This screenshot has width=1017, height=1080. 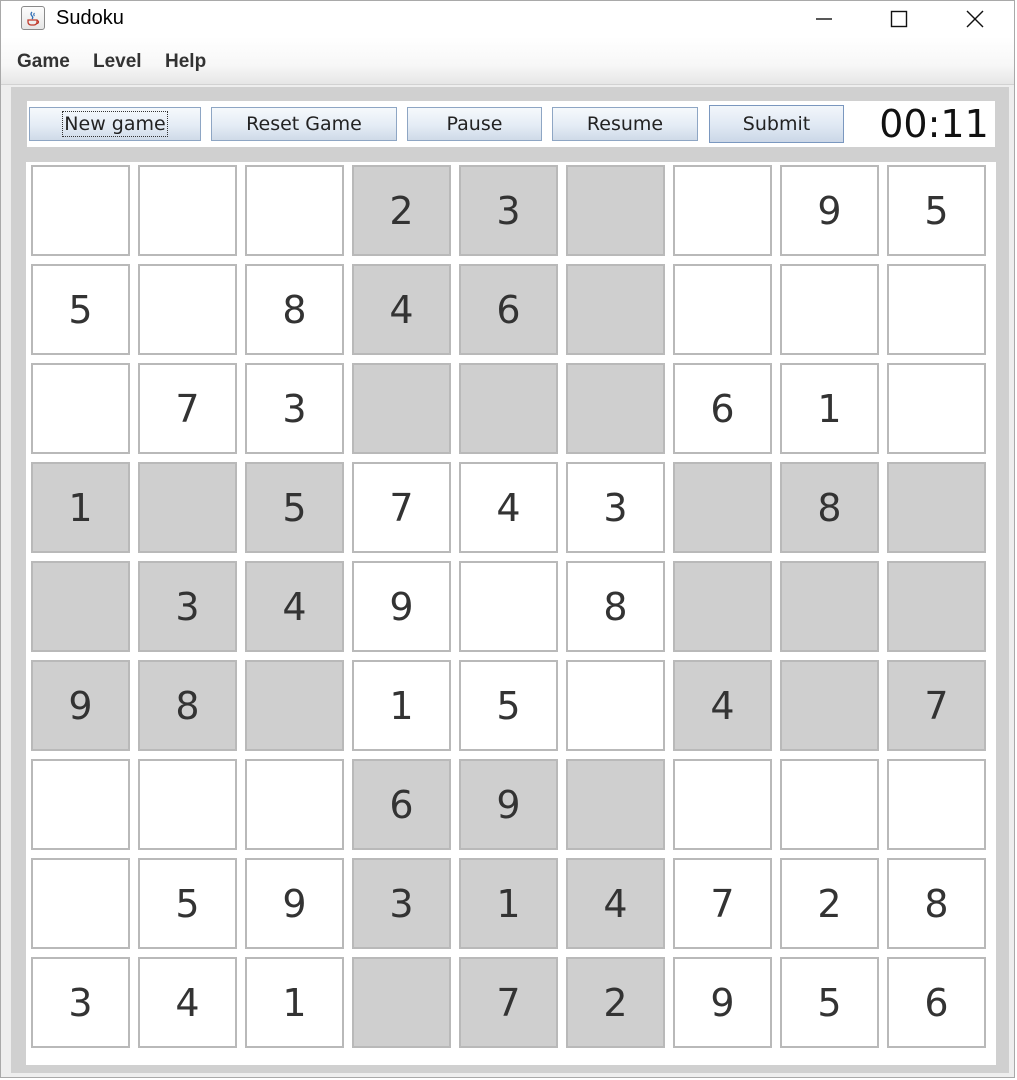 I want to click on new-game-button: New game, so click(x=115, y=124).